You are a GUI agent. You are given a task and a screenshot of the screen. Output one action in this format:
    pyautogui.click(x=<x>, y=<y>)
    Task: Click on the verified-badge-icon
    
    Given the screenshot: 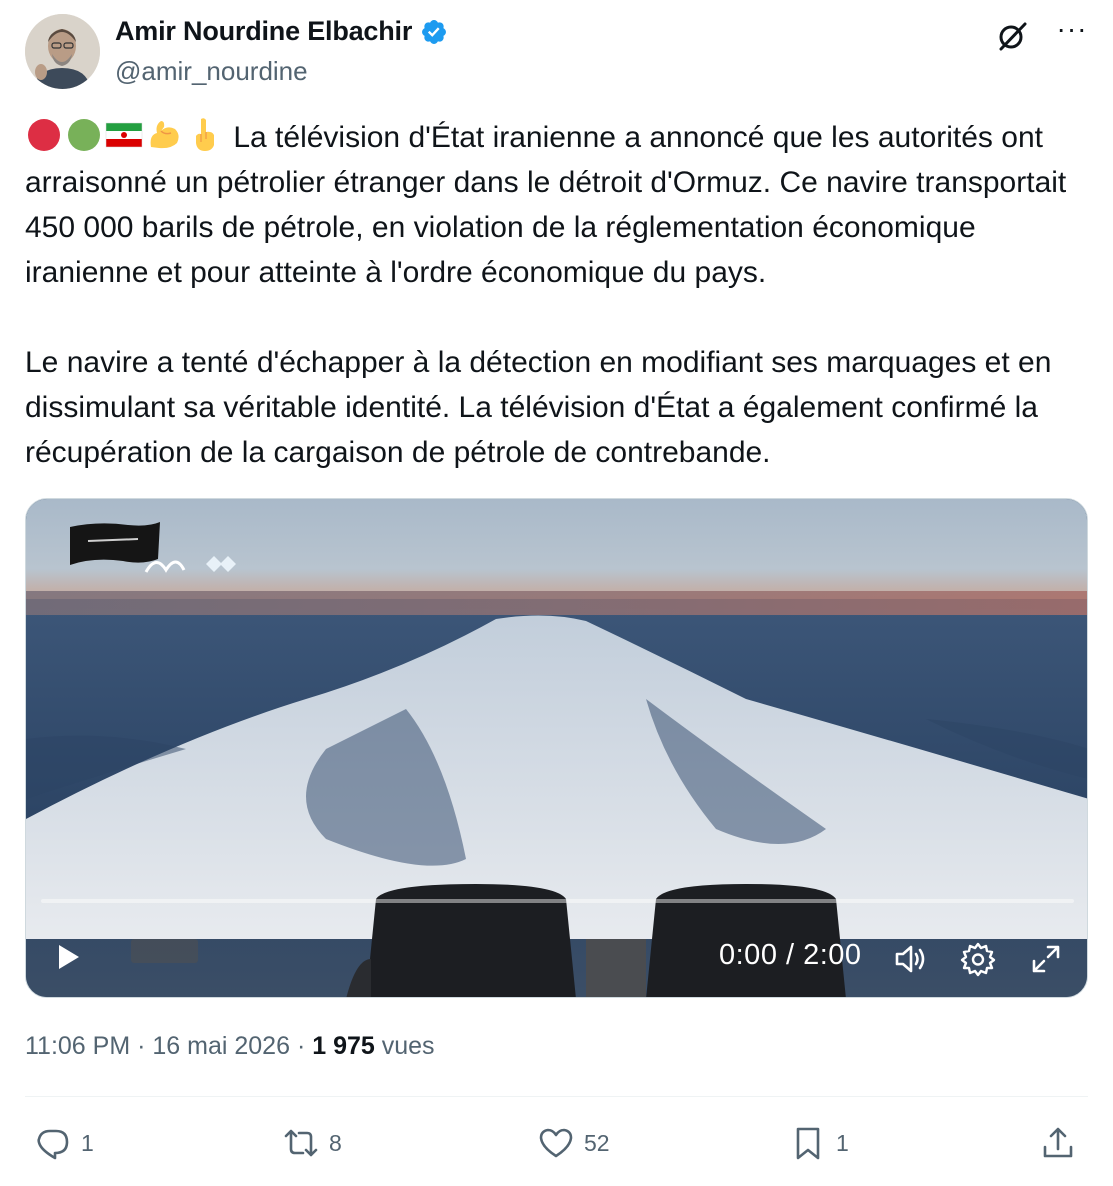 What is the action you would take?
    pyautogui.click(x=434, y=32)
    